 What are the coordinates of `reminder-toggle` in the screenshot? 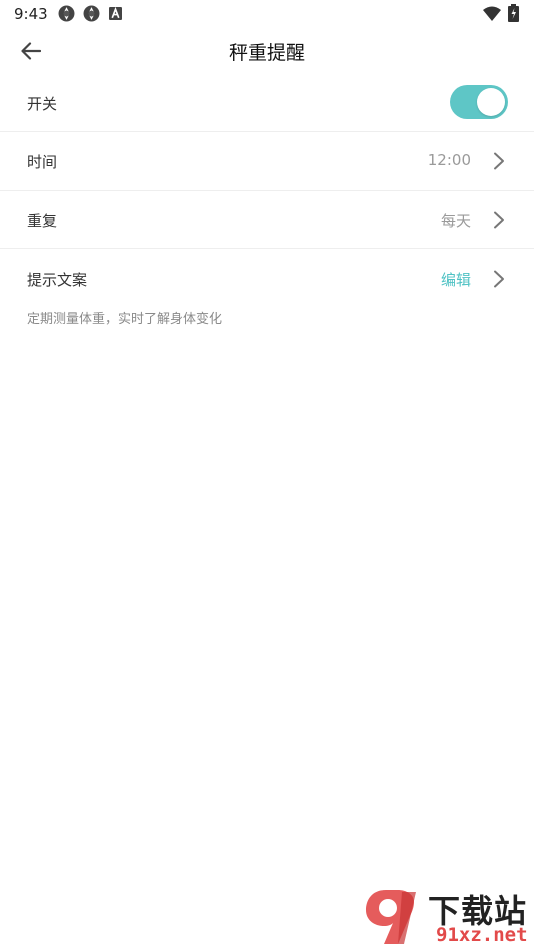 It's located at (479, 102).